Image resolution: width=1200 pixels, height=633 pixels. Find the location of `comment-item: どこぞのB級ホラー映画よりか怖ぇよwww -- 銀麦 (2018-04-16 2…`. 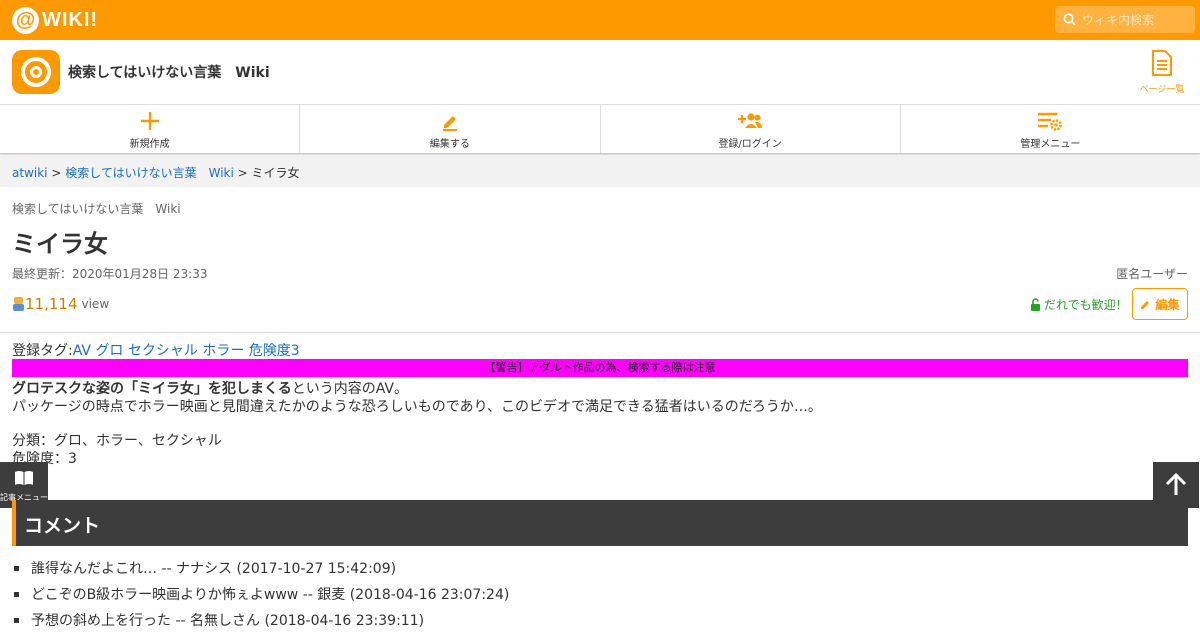

comment-item: どこぞのB級ホラー映画よりか怖ぇよwww -- 銀麦 (2018-04-16 2… is located at coordinates (260, 594).